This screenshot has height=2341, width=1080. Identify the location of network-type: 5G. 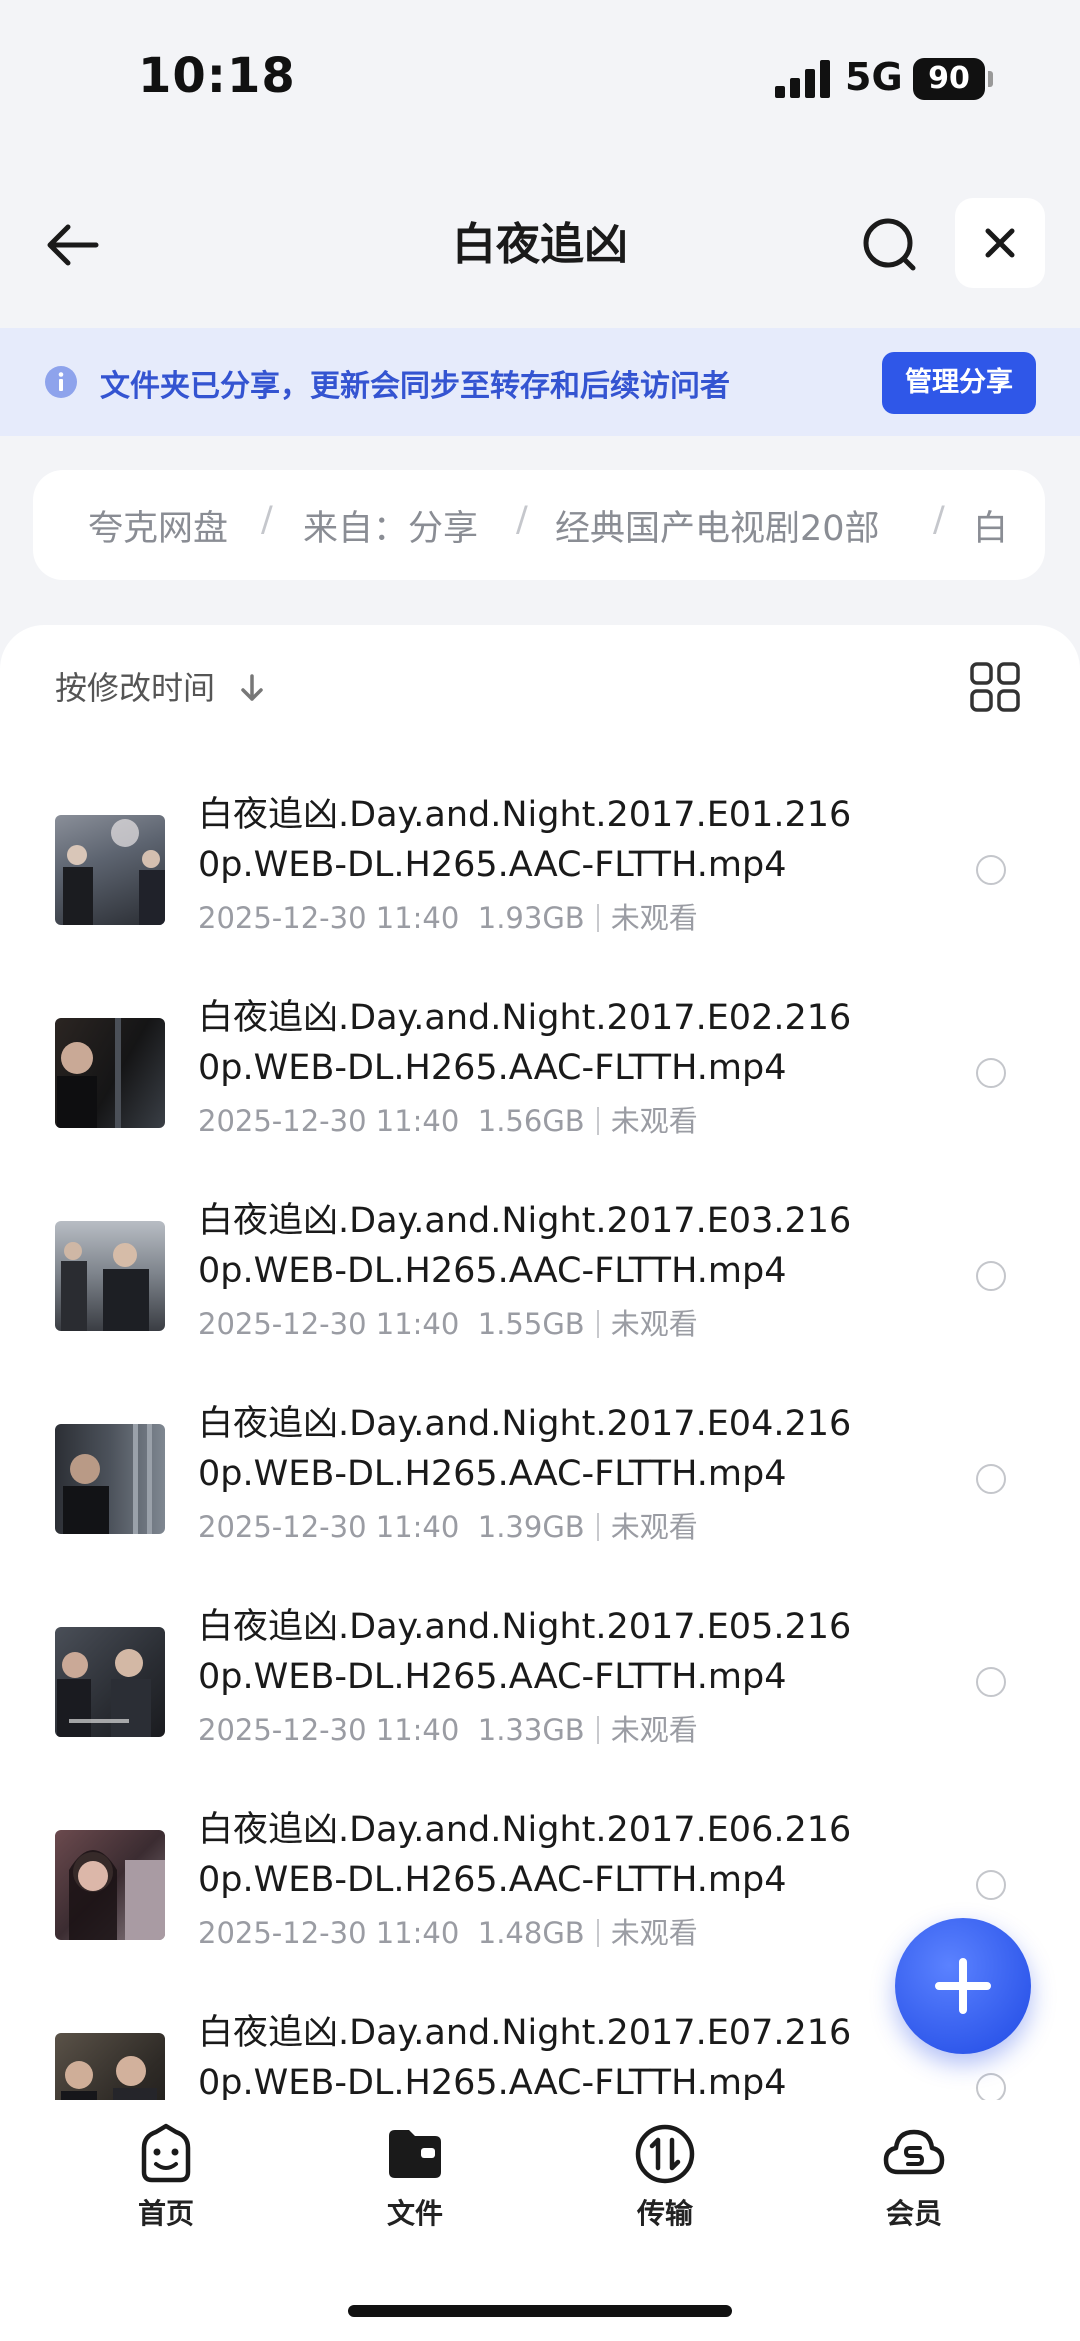
(874, 77).